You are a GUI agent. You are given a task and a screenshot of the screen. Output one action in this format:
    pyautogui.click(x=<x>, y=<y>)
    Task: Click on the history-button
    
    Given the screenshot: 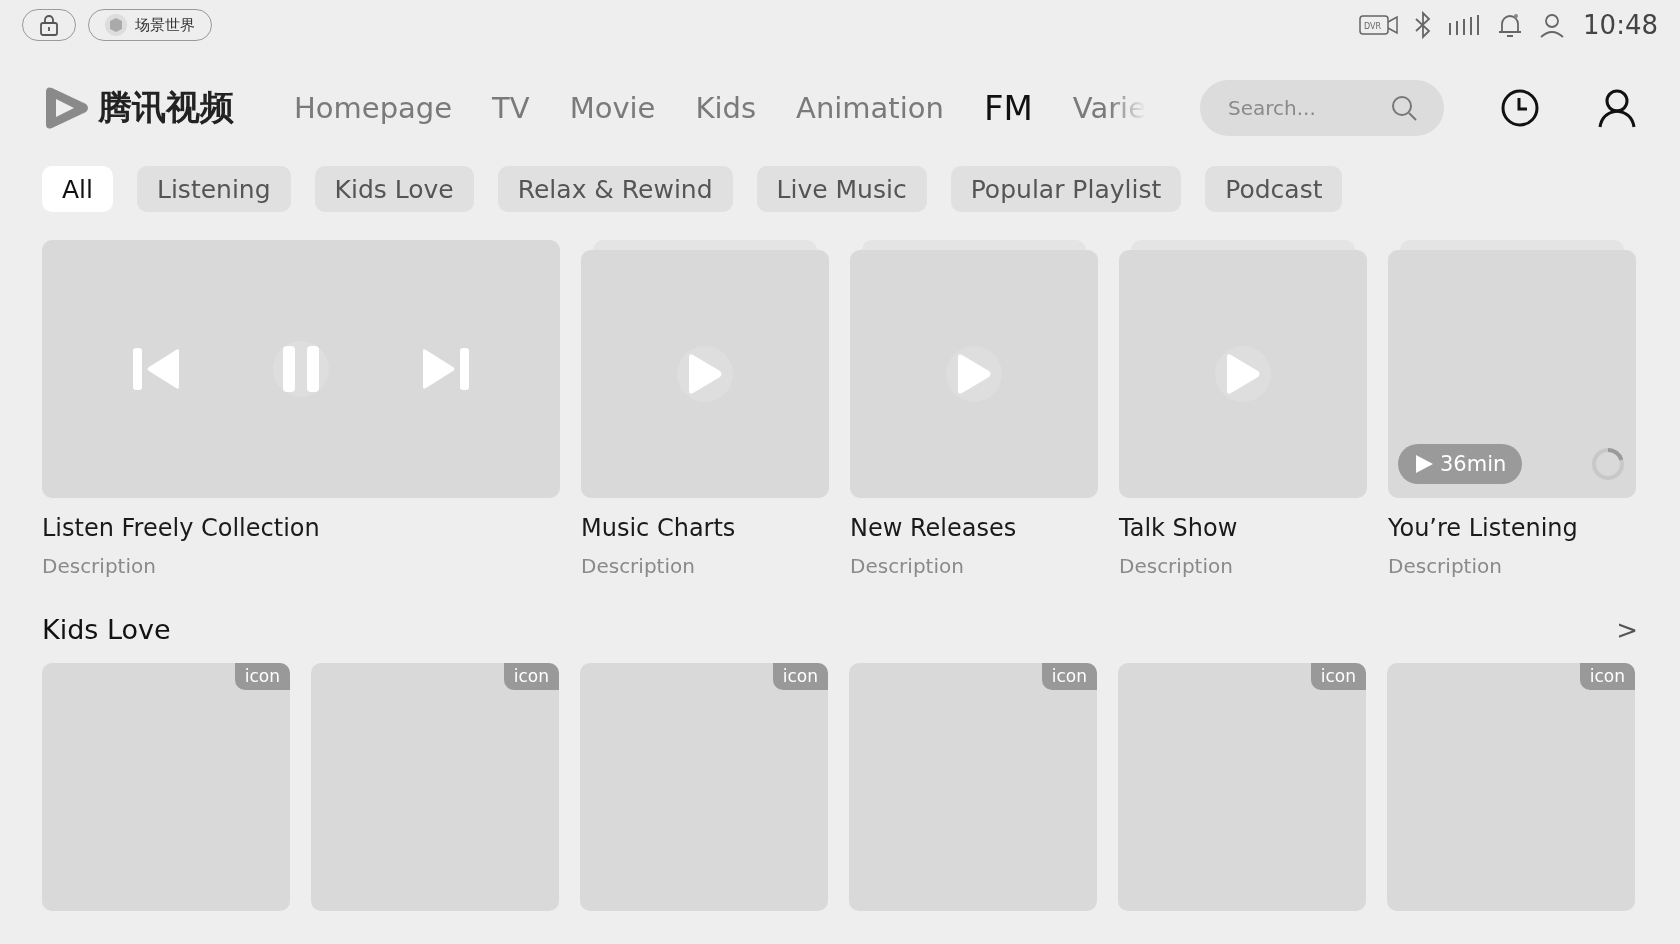 What is the action you would take?
    pyautogui.click(x=1520, y=108)
    